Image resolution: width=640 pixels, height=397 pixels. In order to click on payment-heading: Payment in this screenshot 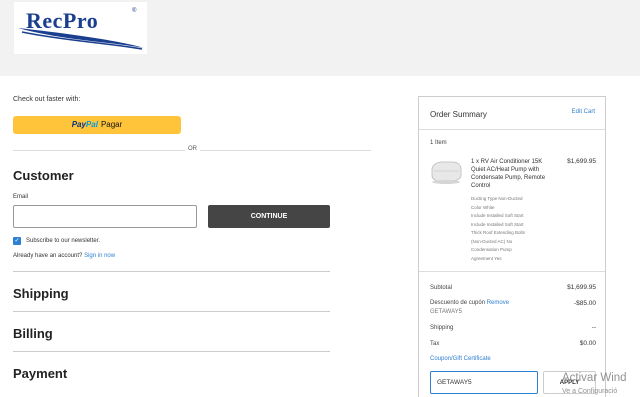, I will do `click(40, 373)`.